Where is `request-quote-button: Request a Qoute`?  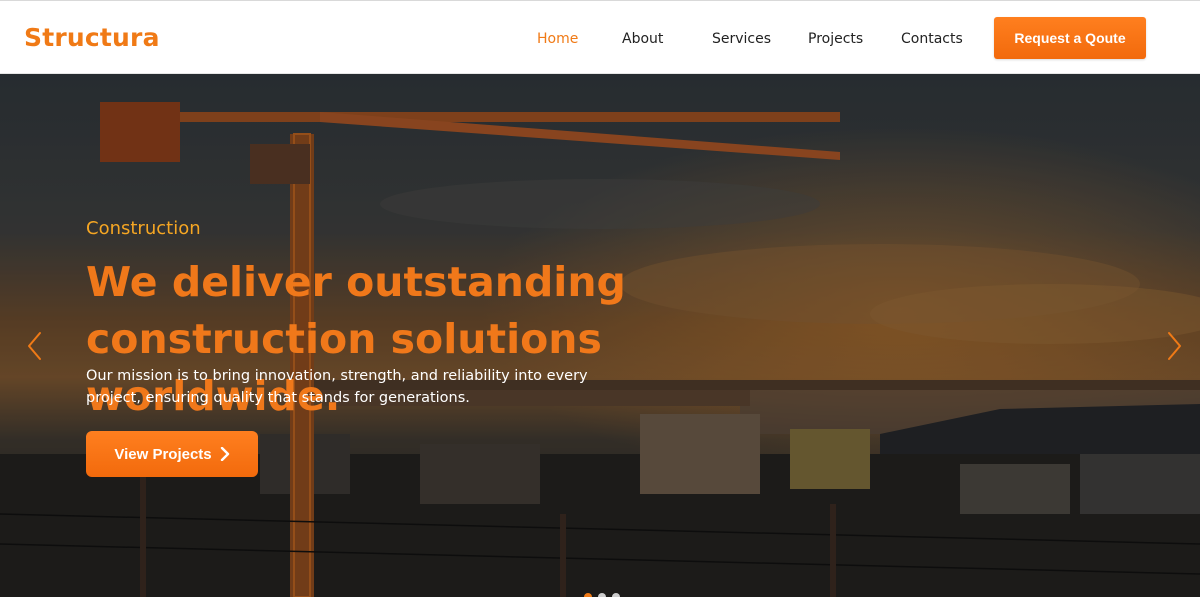 request-quote-button: Request a Qoute is located at coordinates (1070, 38).